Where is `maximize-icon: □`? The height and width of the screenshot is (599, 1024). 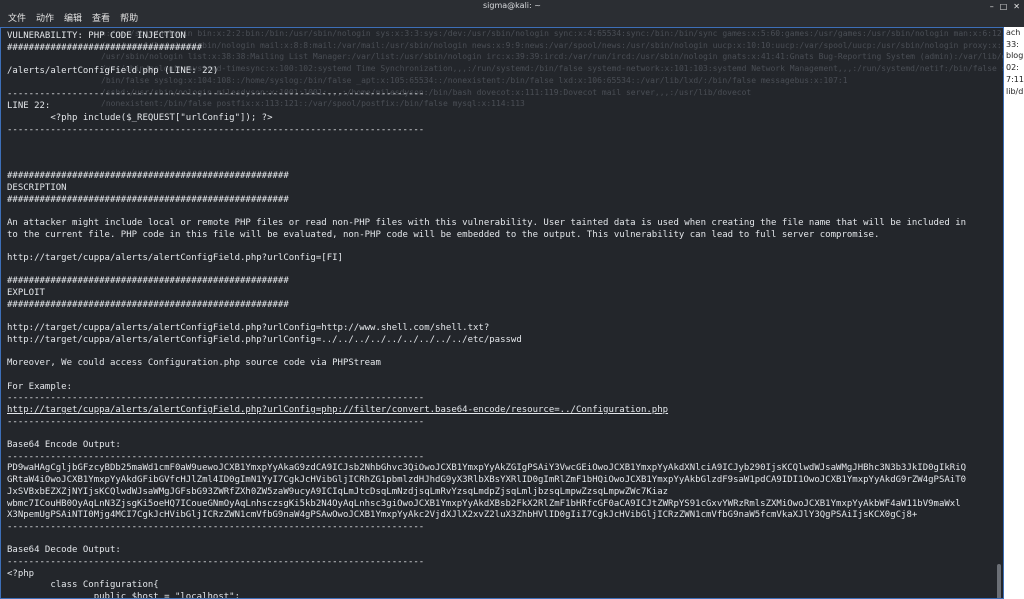
maximize-icon: □ is located at coordinates (1004, 6).